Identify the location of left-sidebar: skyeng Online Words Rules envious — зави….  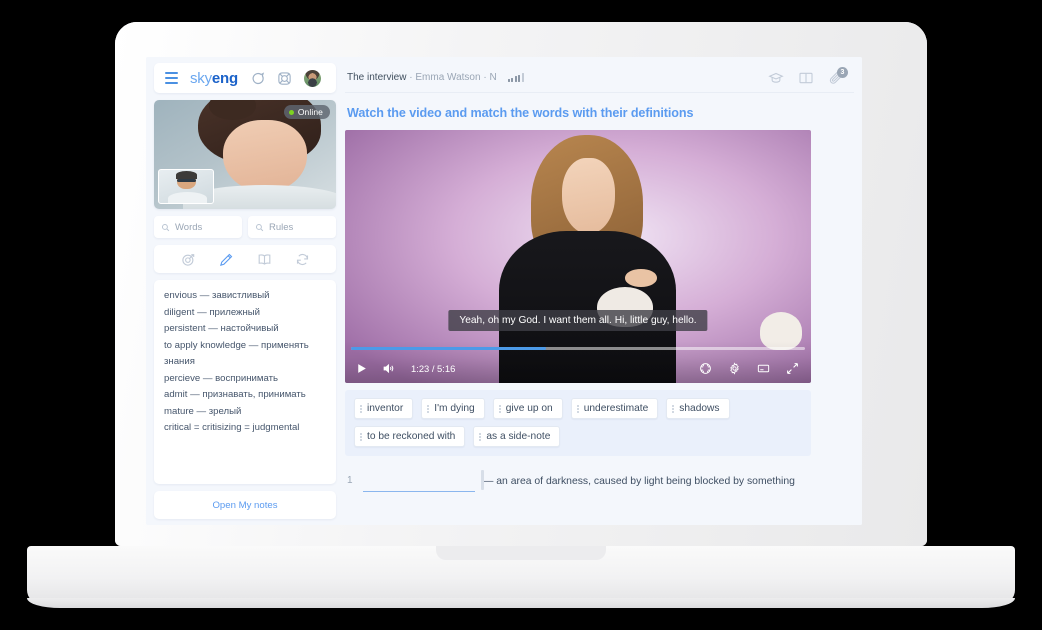
(245, 294).